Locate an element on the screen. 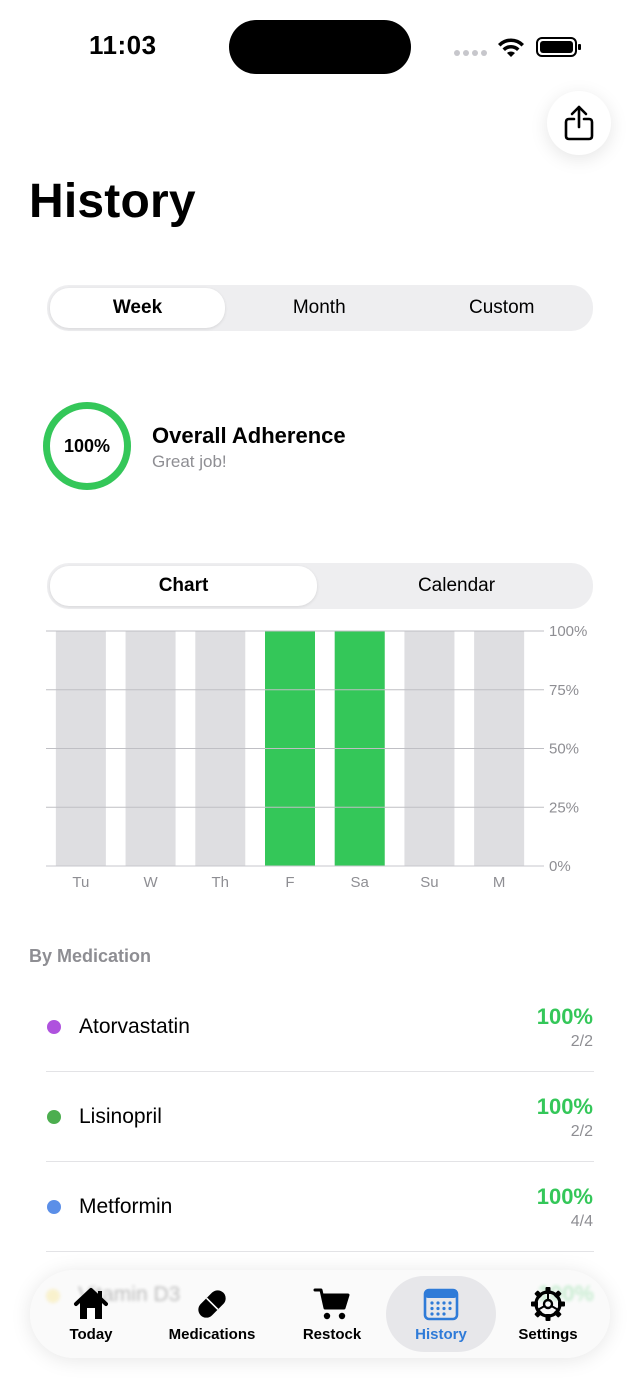 The width and height of the screenshot is (640, 1390). tab-restock: Restock is located at coordinates (332, 1314).